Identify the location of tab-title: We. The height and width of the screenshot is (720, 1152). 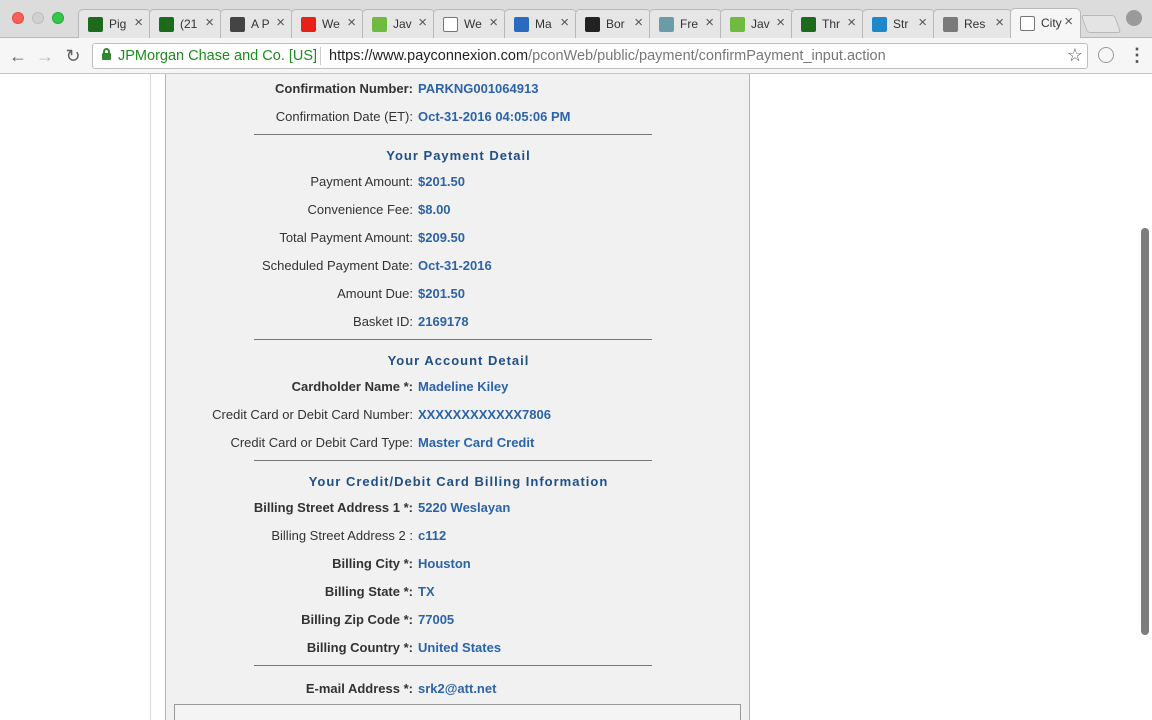
(473, 24).